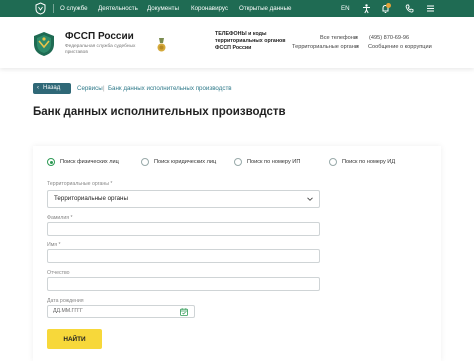 This screenshot has height=361, width=474. I want to click on territorial-select: Территориальные органы, so click(183, 199).